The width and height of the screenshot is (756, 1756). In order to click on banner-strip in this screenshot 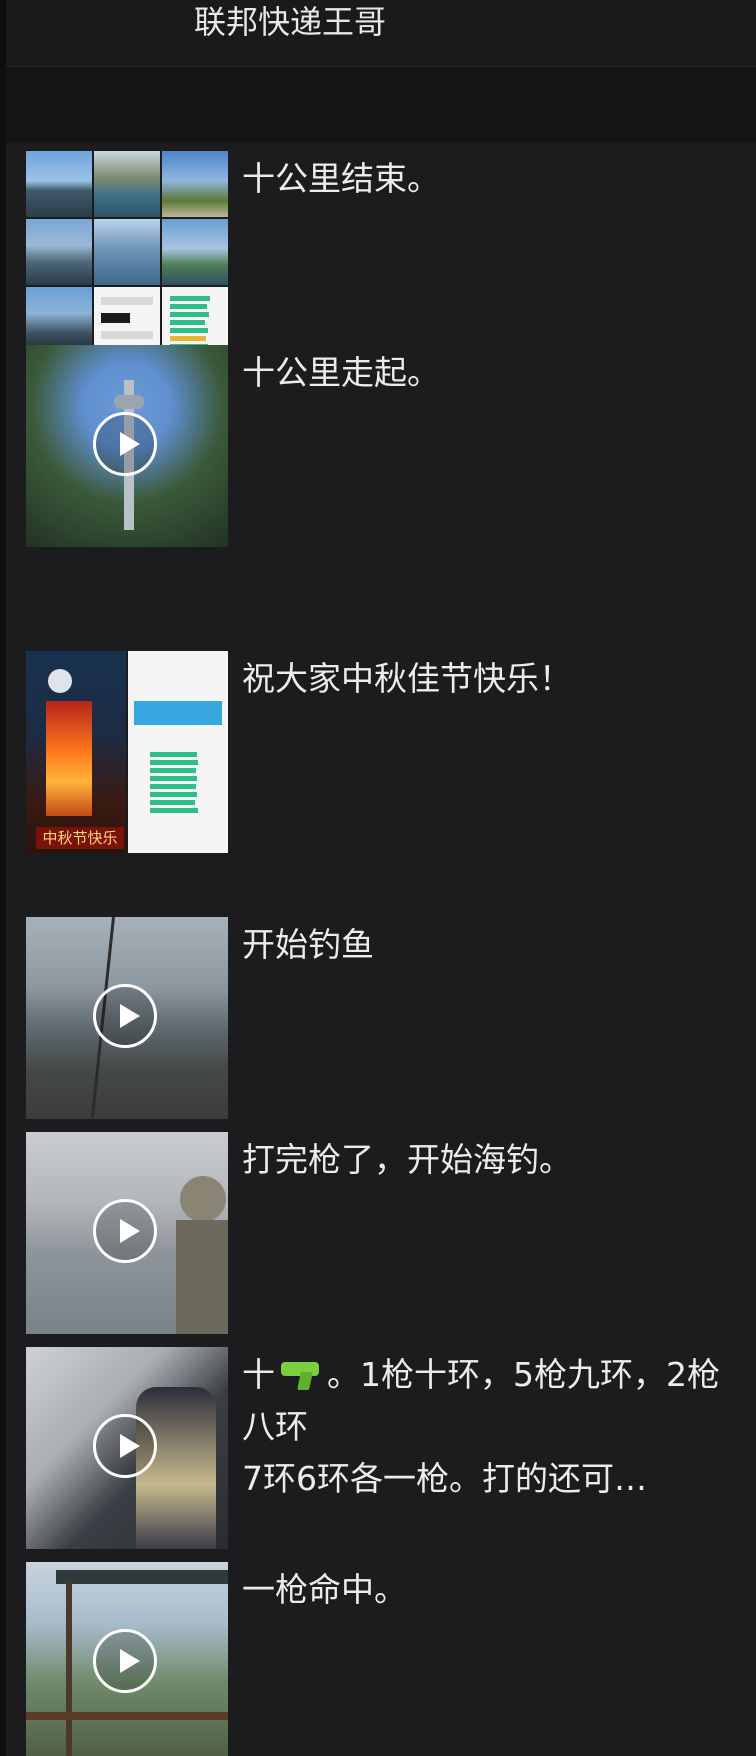, I will do `click(178, 713)`.